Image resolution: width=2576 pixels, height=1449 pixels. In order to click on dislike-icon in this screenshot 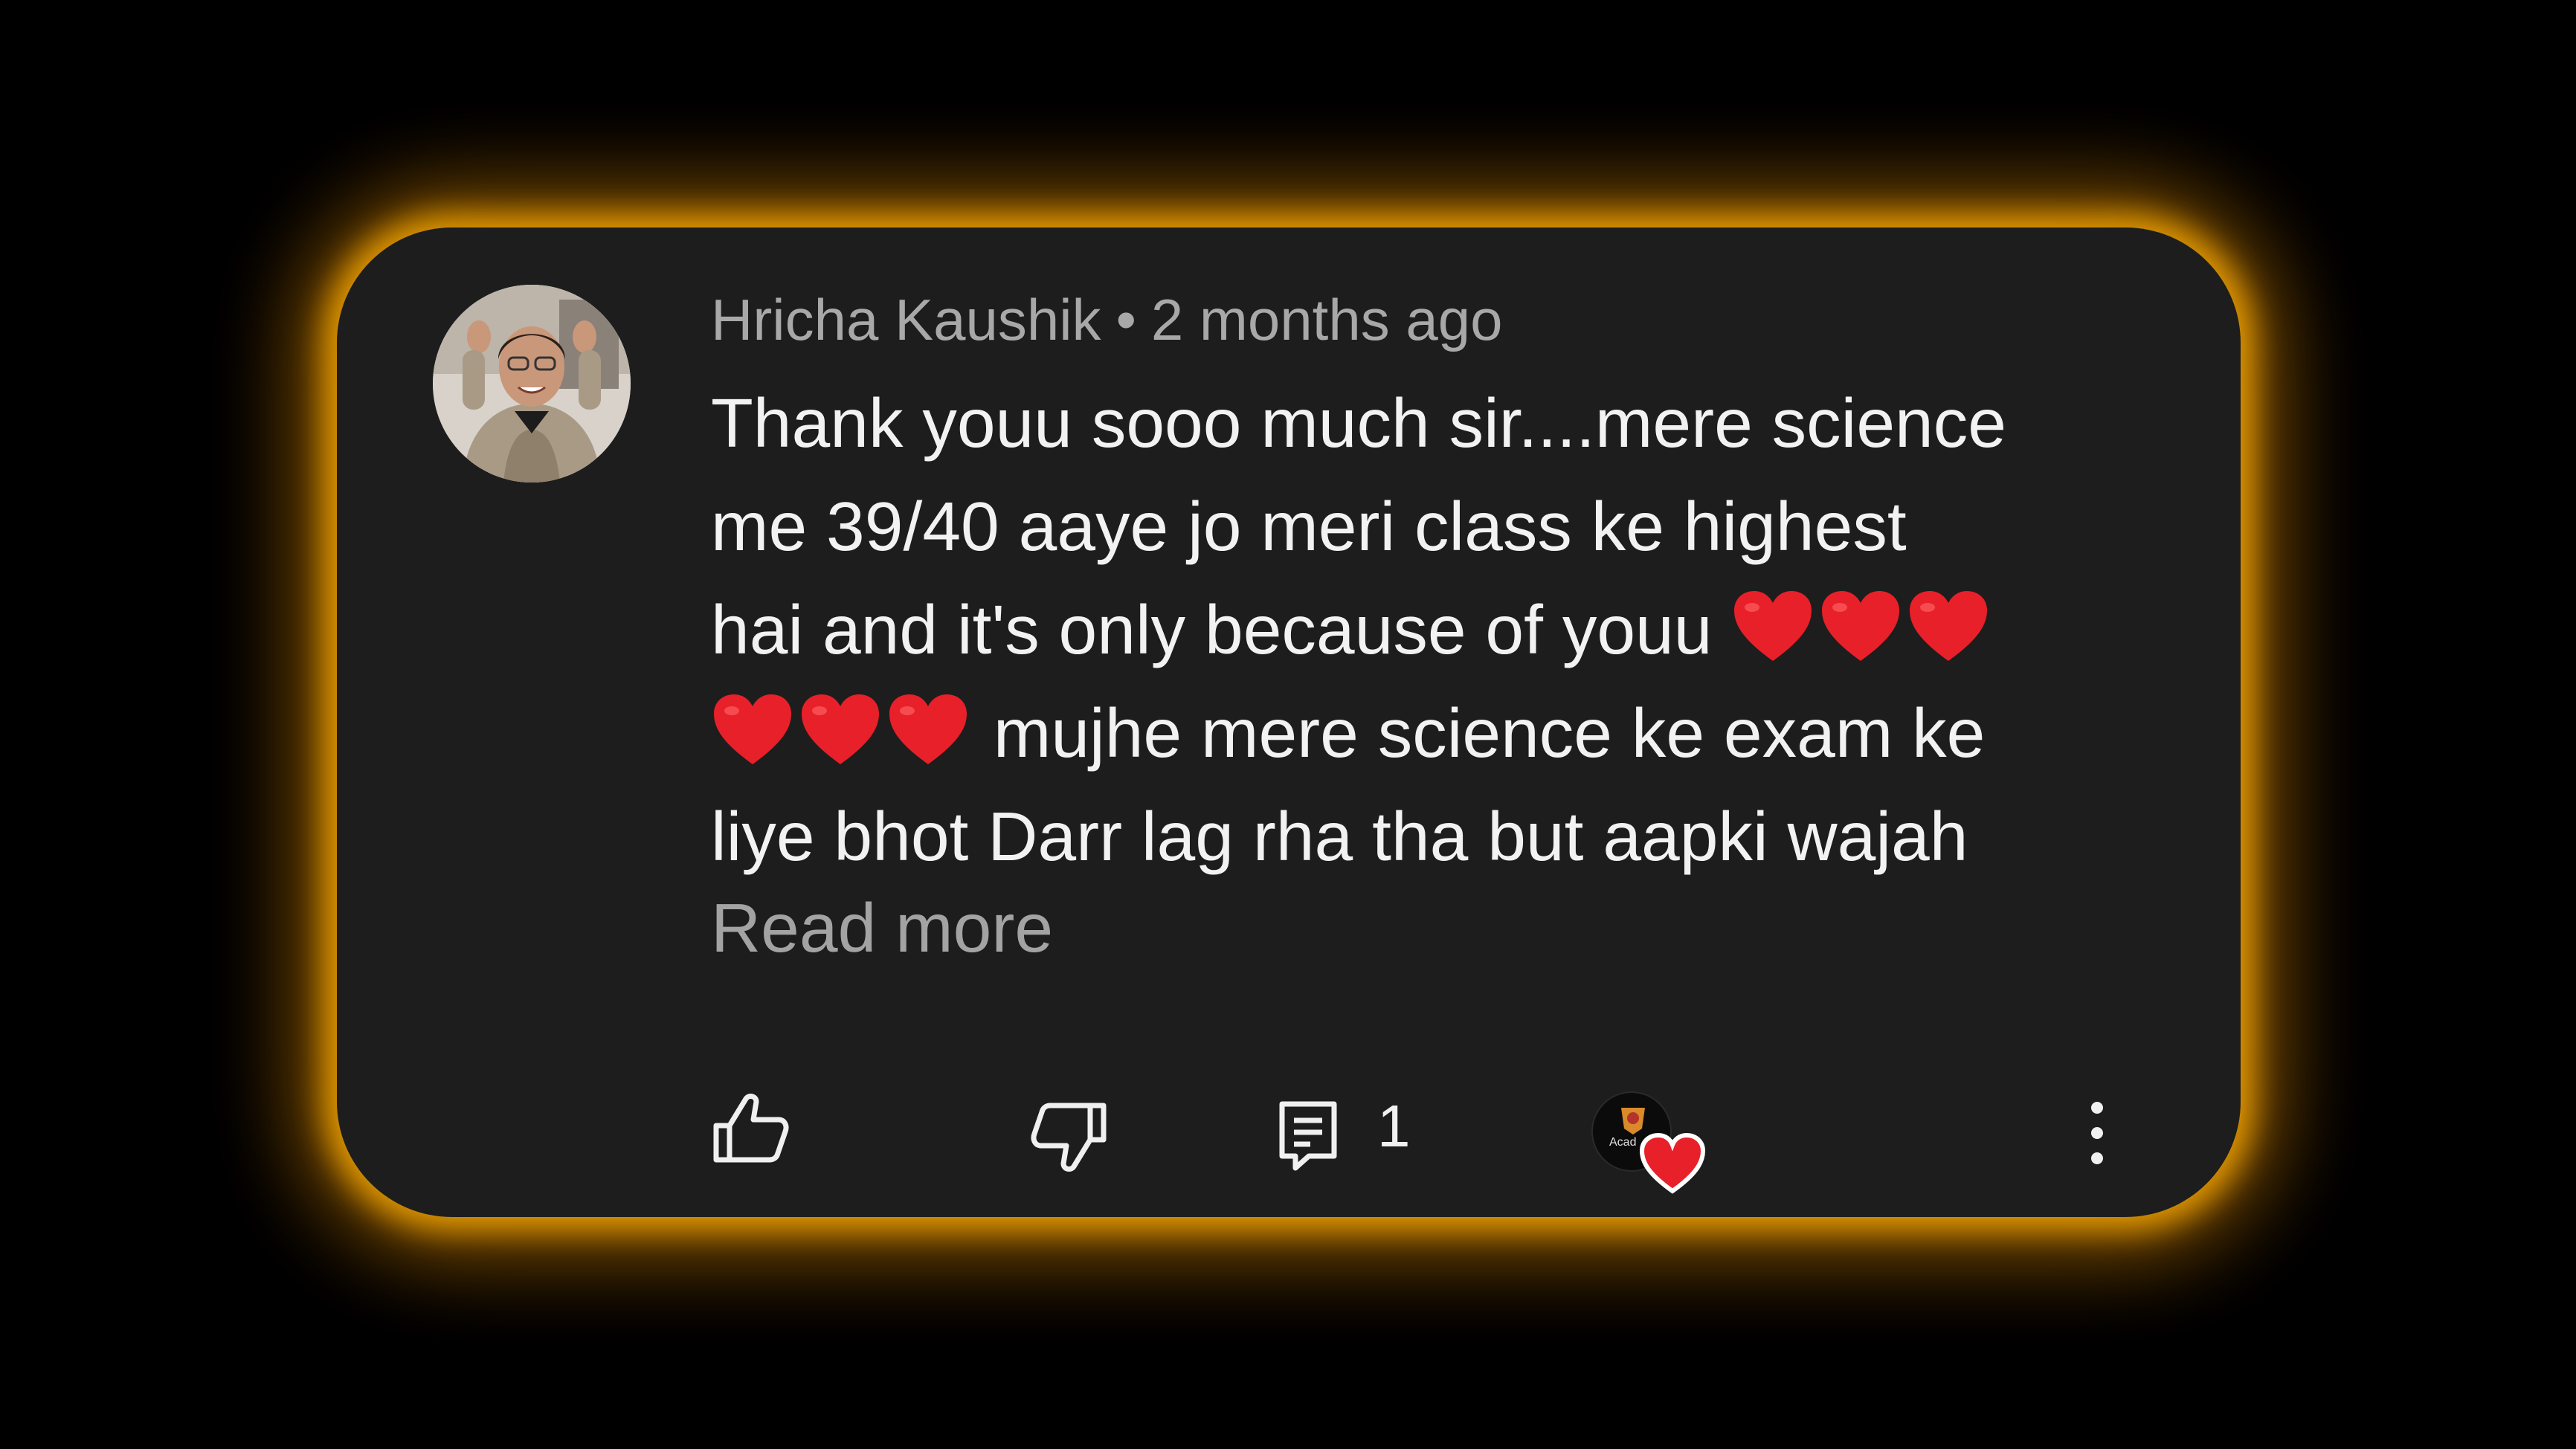, I will do `click(1069, 1137)`.